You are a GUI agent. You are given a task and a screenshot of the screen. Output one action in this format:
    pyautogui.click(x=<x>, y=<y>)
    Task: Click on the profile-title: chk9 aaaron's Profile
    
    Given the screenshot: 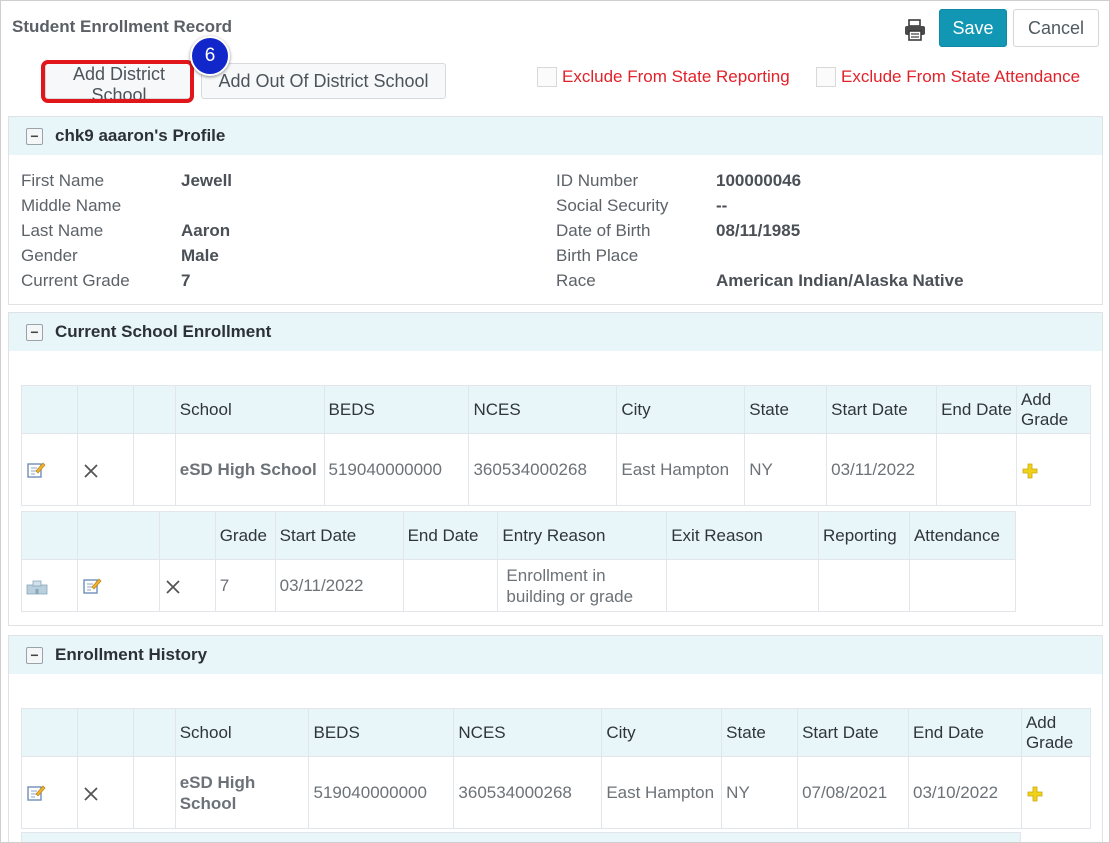 What is the action you would take?
    pyautogui.click(x=140, y=135)
    